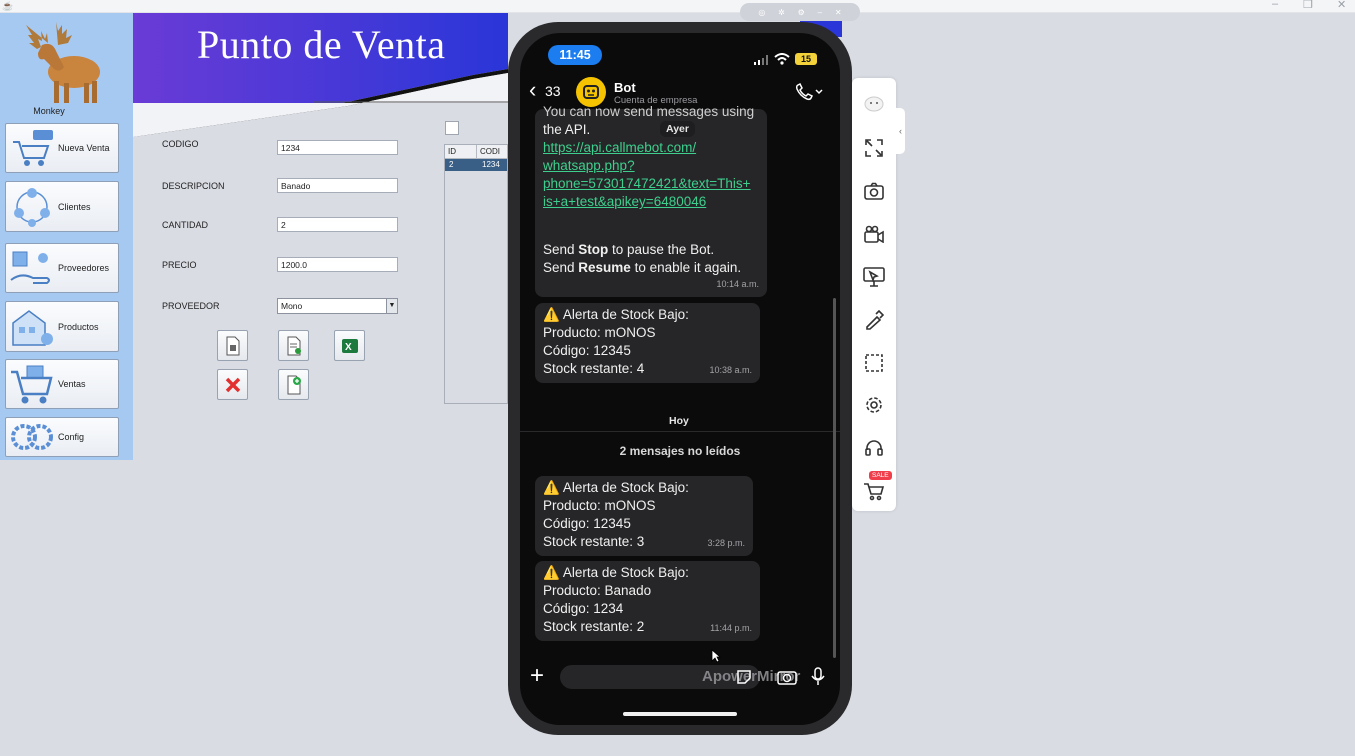 Image resolution: width=1355 pixels, height=756 pixels. What do you see at coordinates (874, 491) in the screenshot?
I see `shop-cart-icon` at bounding box center [874, 491].